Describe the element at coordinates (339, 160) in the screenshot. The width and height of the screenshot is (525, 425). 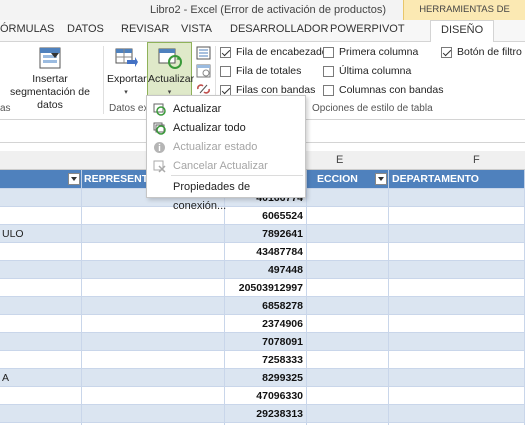
I see `column-header-e: E` at that location.